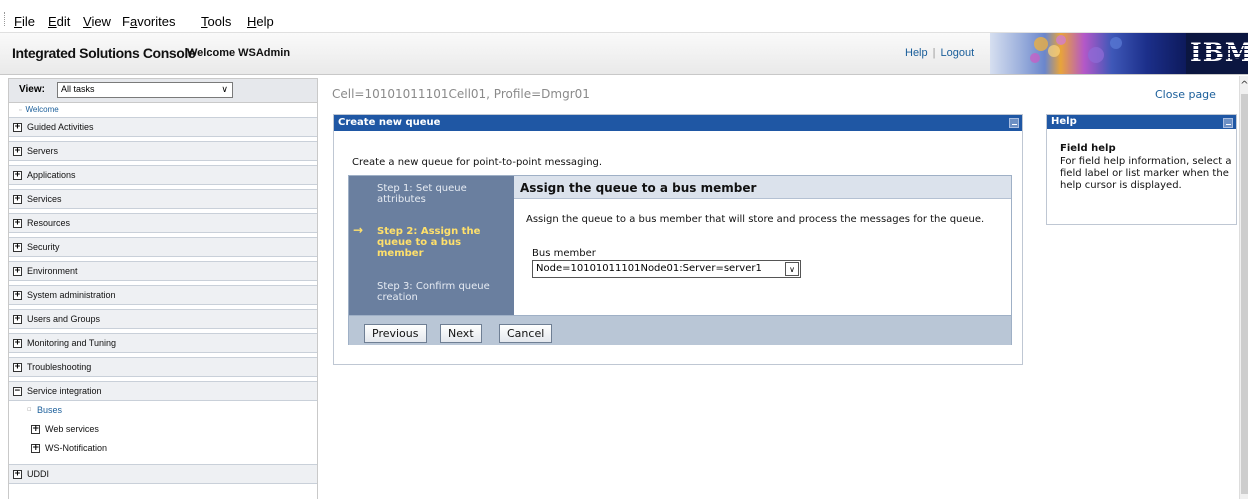 The image size is (1248, 499). What do you see at coordinates (163, 175) in the screenshot?
I see `nav-category-applications: + Applications` at bounding box center [163, 175].